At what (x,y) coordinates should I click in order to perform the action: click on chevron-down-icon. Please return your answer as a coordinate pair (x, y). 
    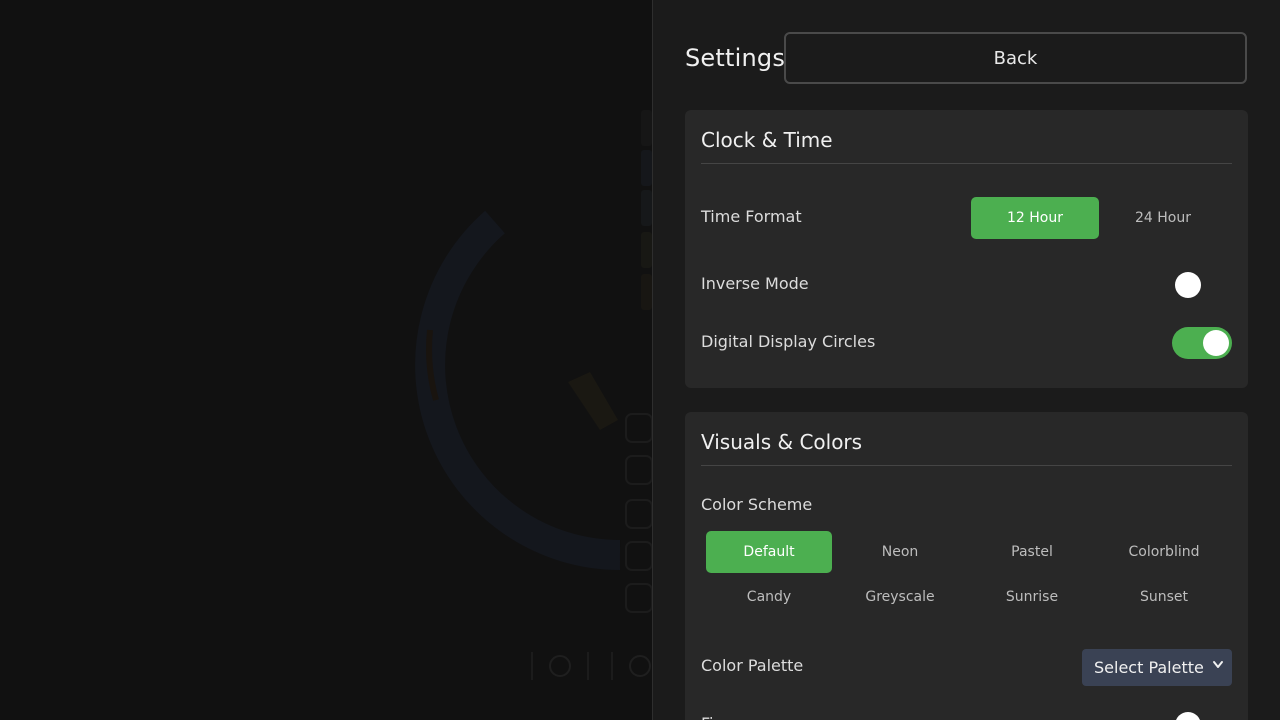
    Looking at the image, I should click on (1218, 664).